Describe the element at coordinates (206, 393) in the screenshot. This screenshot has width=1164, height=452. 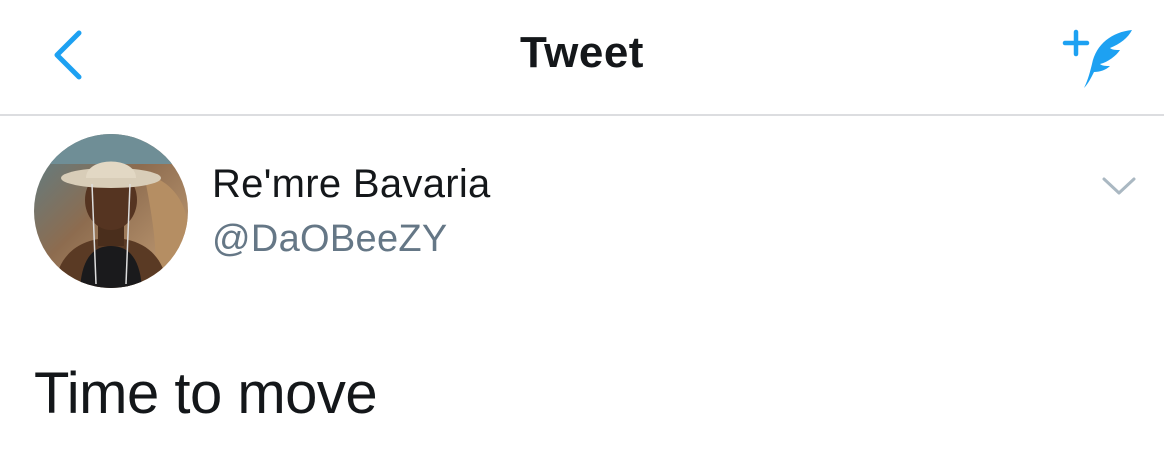
I see `tweet-text: Time to move` at that location.